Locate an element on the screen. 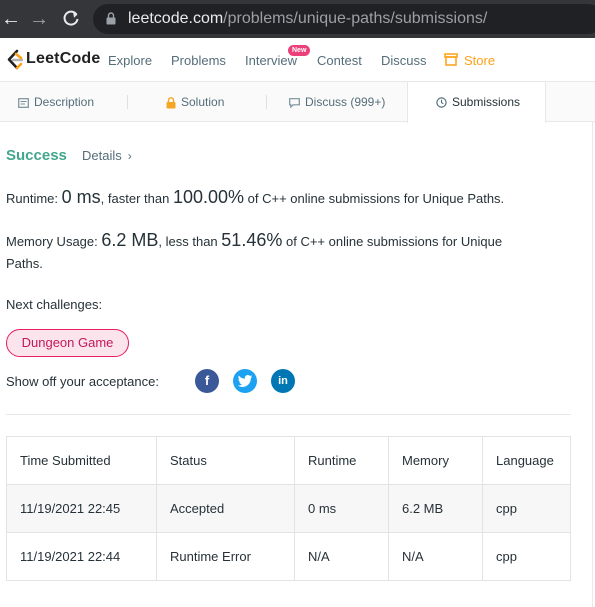 The width and height of the screenshot is (595, 607). twitter-icon is located at coordinates (245, 381).